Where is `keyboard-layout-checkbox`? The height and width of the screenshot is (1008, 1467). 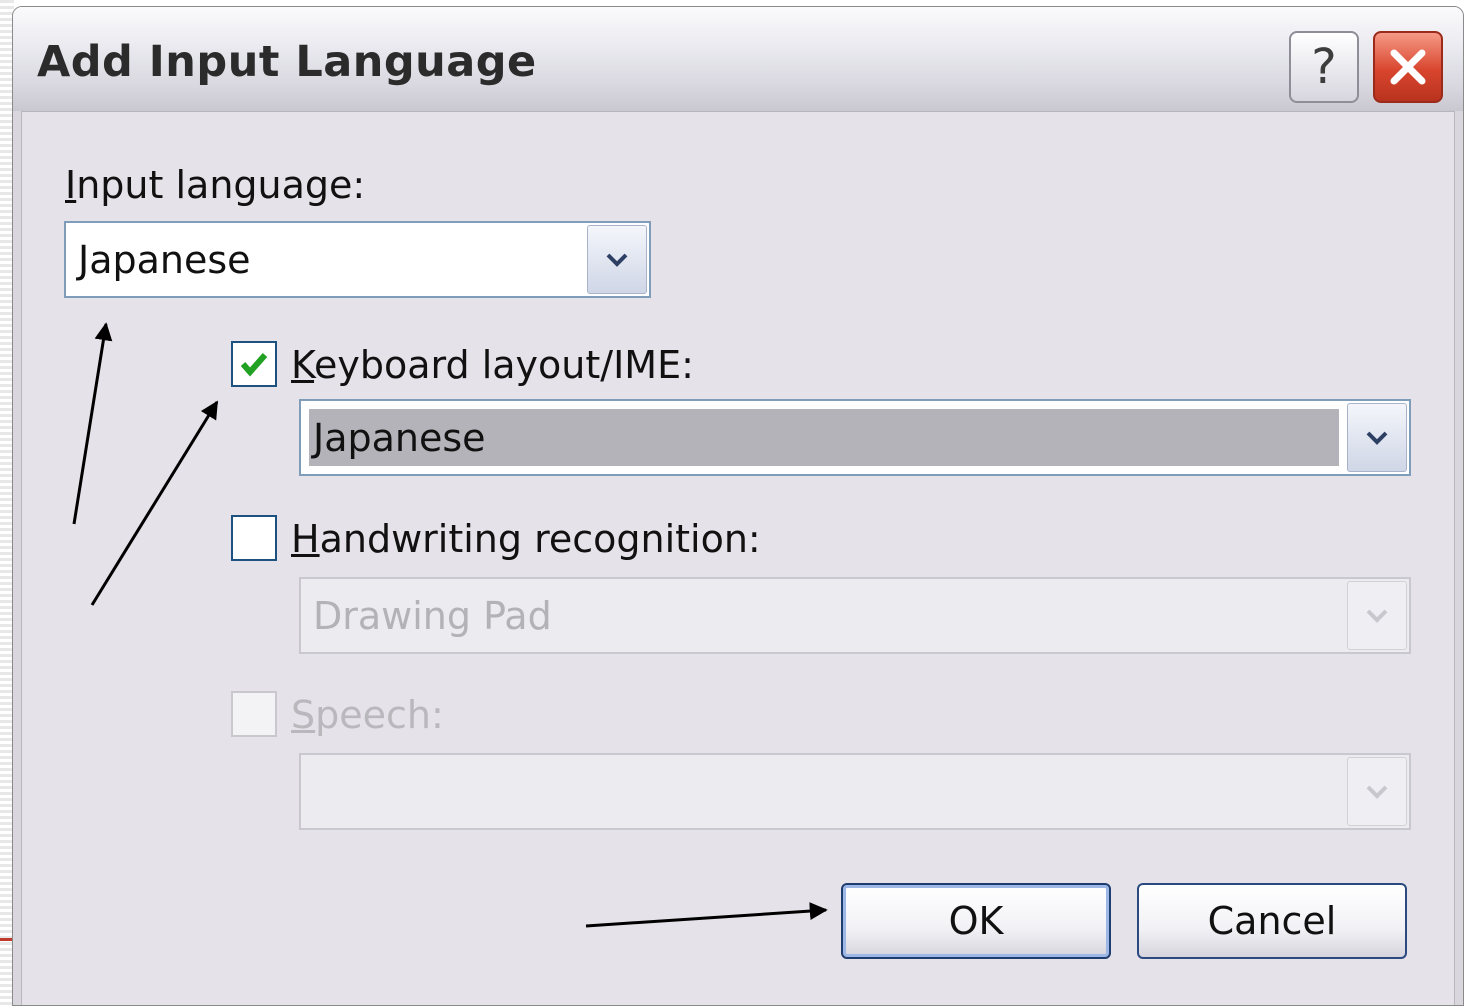
keyboard-layout-checkbox is located at coordinates (254, 364).